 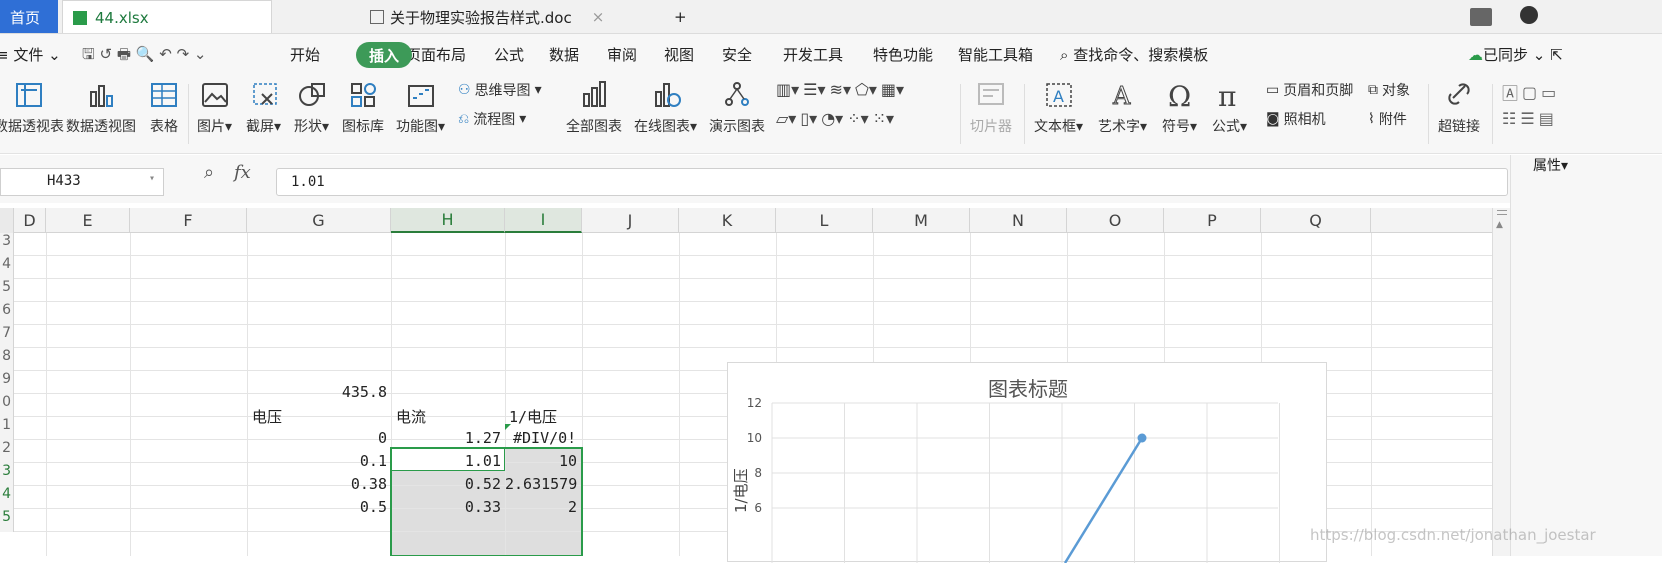 I want to click on demo-chart-button: 演示图表, so click(x=737, y=107).